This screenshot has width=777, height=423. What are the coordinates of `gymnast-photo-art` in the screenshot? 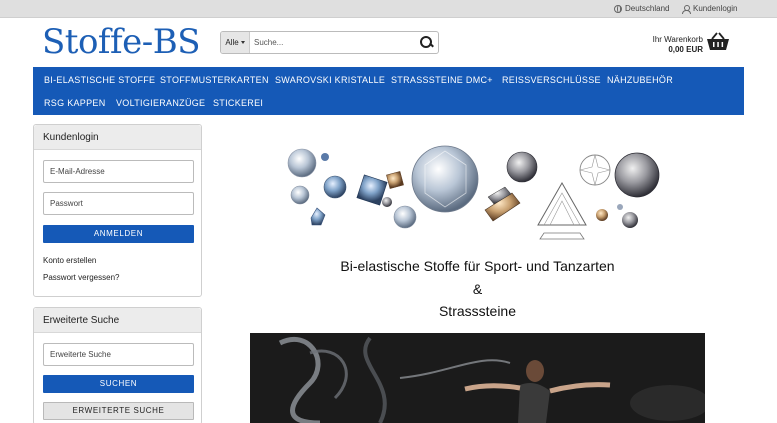 It's located at (491, 379).